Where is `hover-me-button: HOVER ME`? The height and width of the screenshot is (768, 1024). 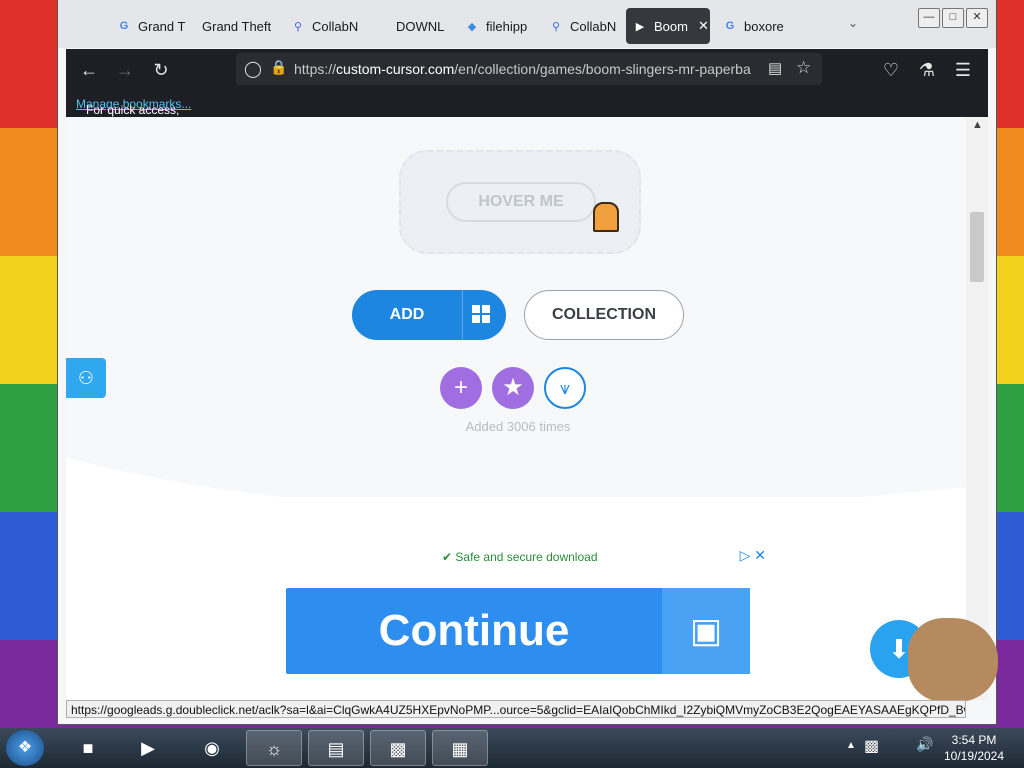 hover-me-button: HOVER ME is located at coordinates (521, 202).